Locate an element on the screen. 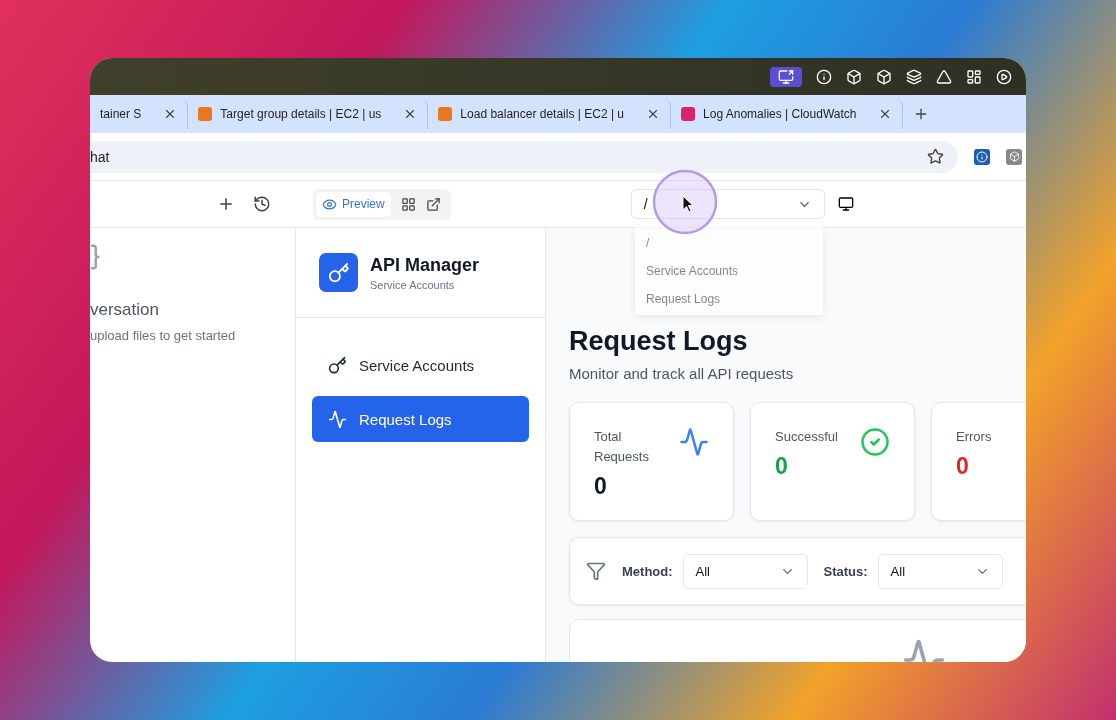 The width and height of the screenshot is (1116, 720). star-icon is located at coordinates (935, 156).